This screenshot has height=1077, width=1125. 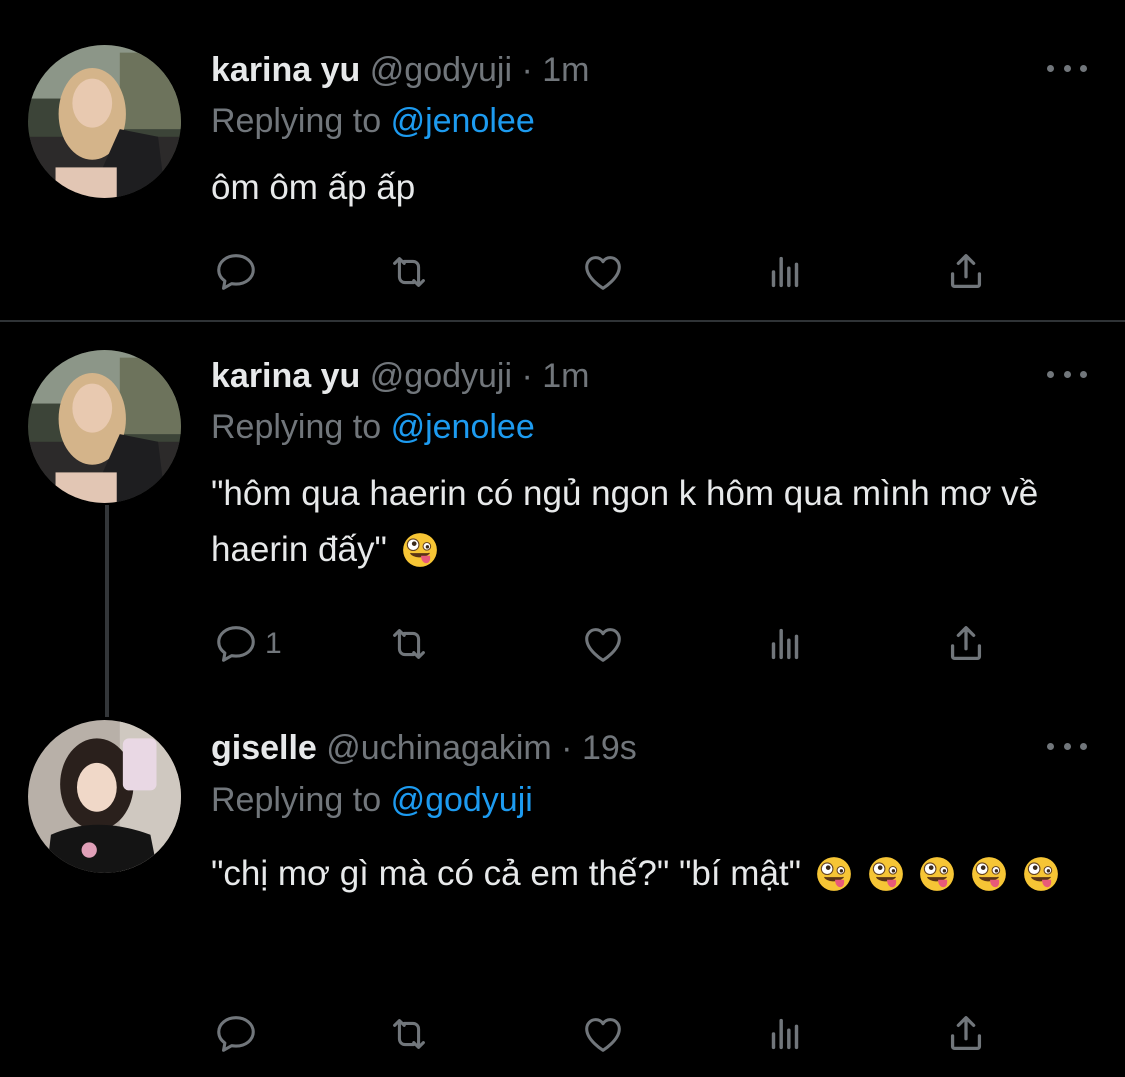 What do you see at coordinates (506, 873) in the screenshot?
I see `tweet-text-content: "chị mơ gì mà có cả em thế?" "bí mật"` at bounding box center [506, 873].